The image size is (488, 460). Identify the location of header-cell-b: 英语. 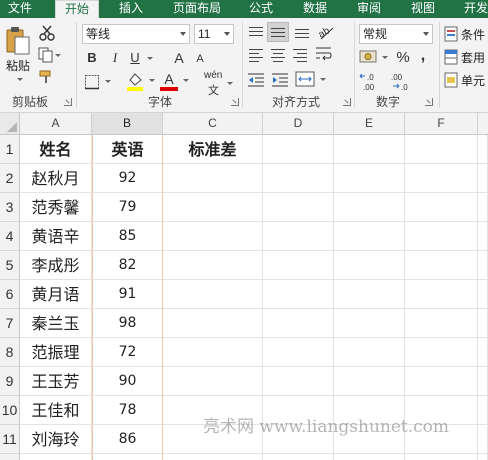
(127, 149).